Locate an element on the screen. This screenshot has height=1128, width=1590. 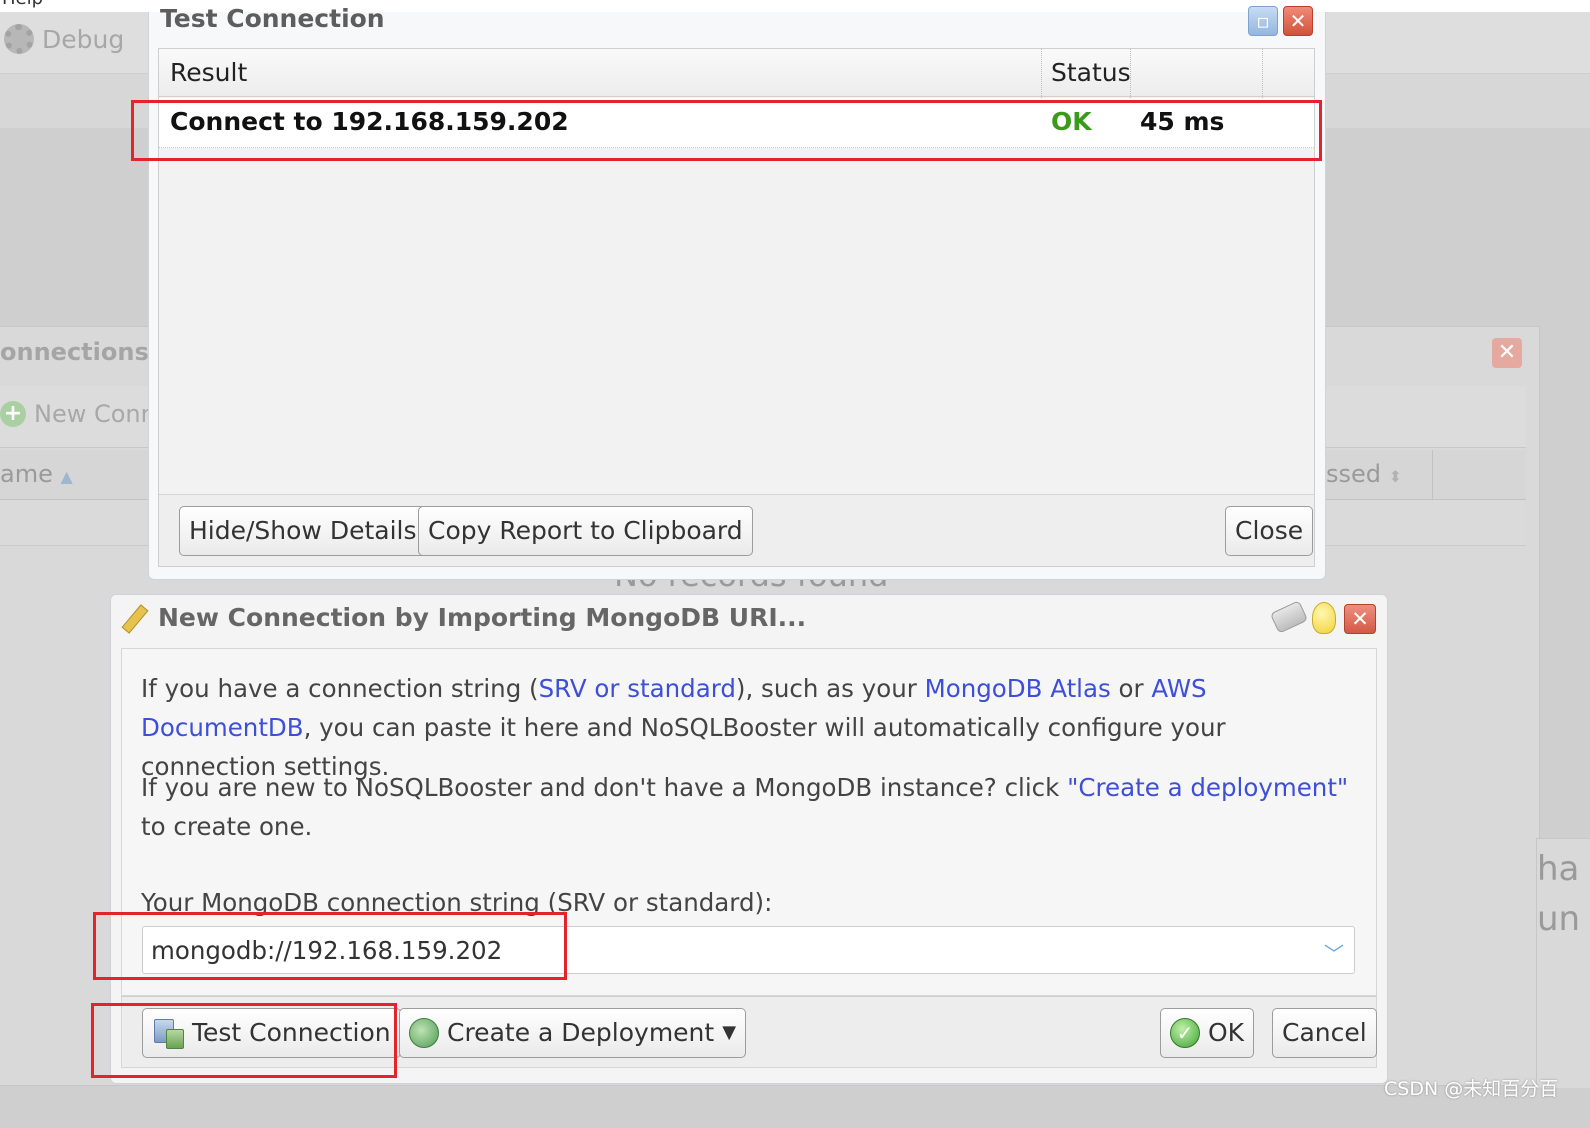
results-header is located at coordinates (736, 73).